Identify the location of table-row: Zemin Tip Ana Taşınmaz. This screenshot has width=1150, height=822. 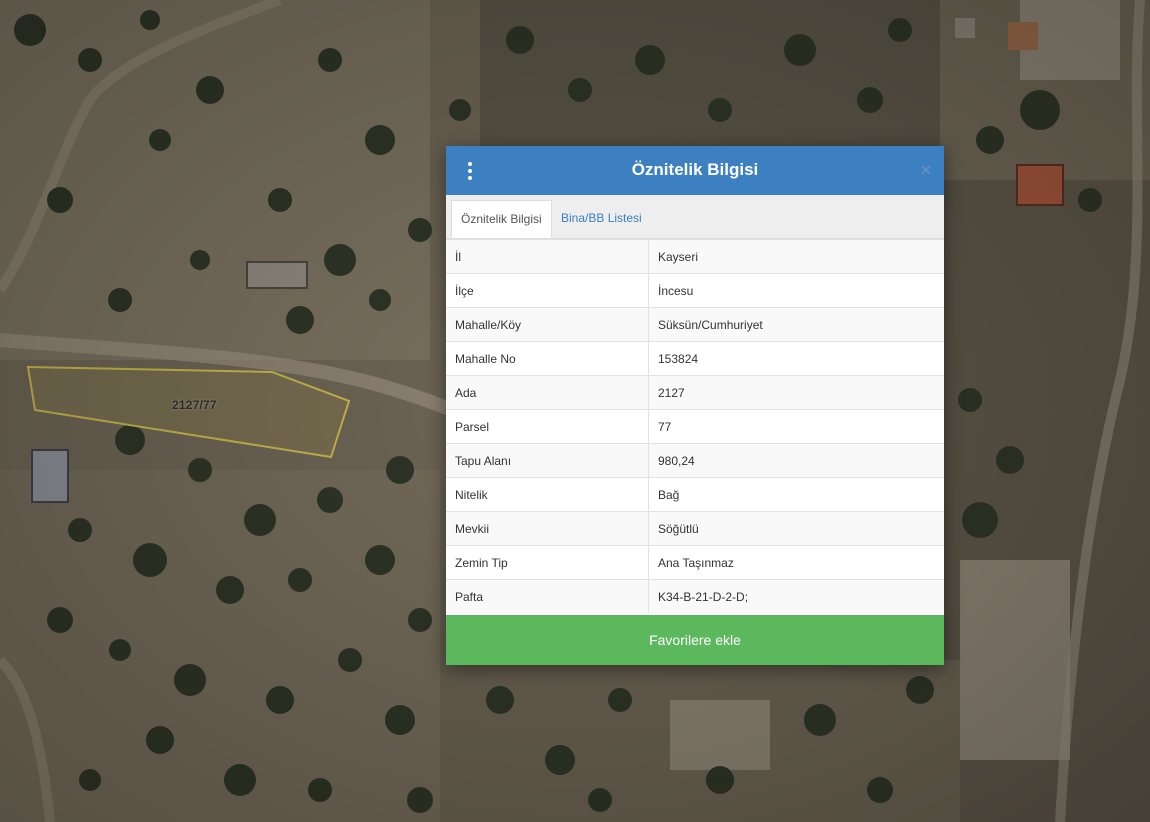
(695, 562).